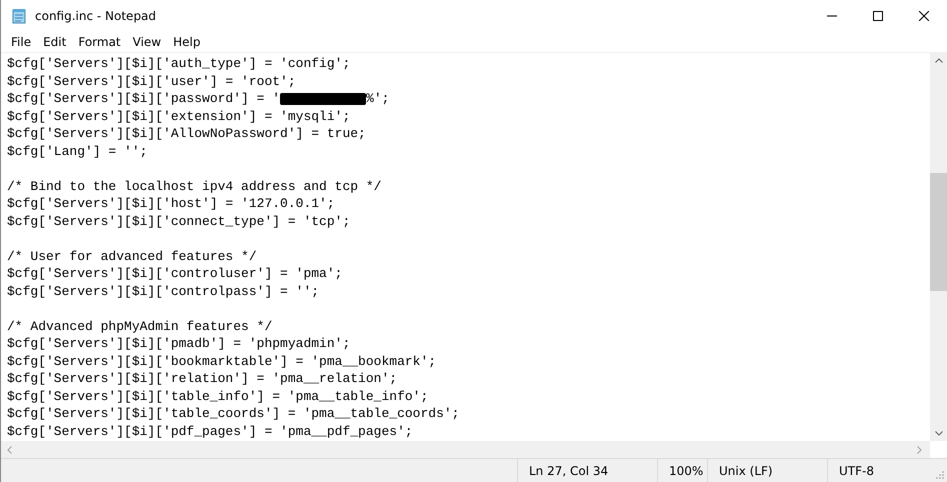 The image size is (947, 482). I want to click on code-text: %';, so click(378, 99).